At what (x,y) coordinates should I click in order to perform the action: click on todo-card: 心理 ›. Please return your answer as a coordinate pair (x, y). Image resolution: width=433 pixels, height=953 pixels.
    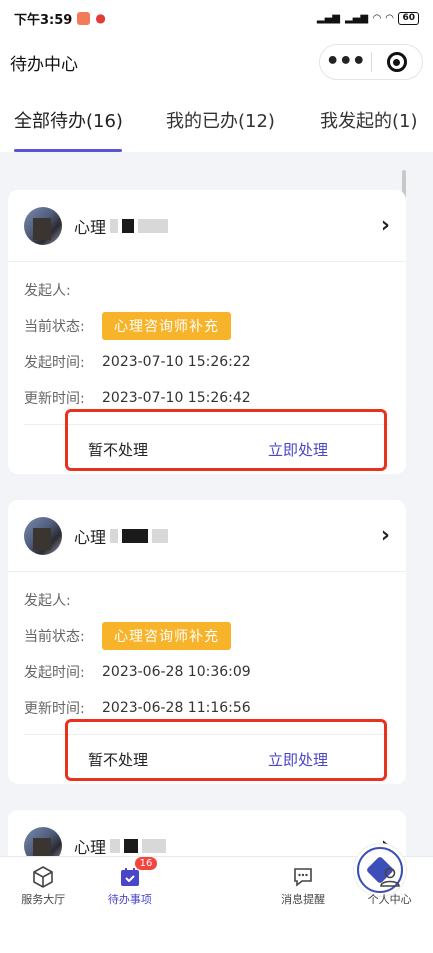
    Looking at the image, I should click on (207, 833).